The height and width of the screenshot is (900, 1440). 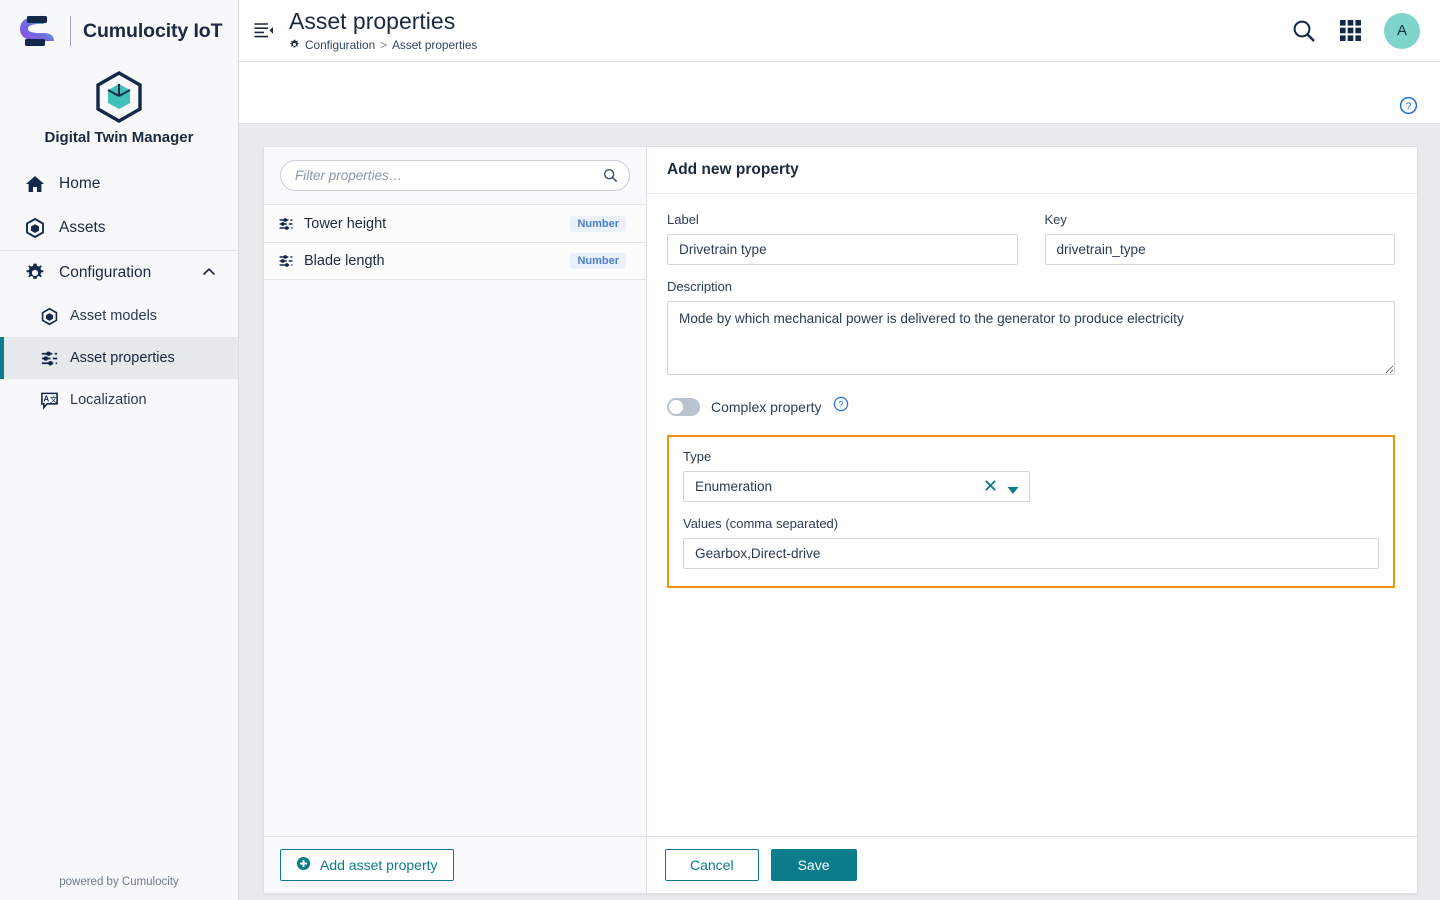 I want to click on sidebar-item-label: Localization, so click(x=108, y=400).